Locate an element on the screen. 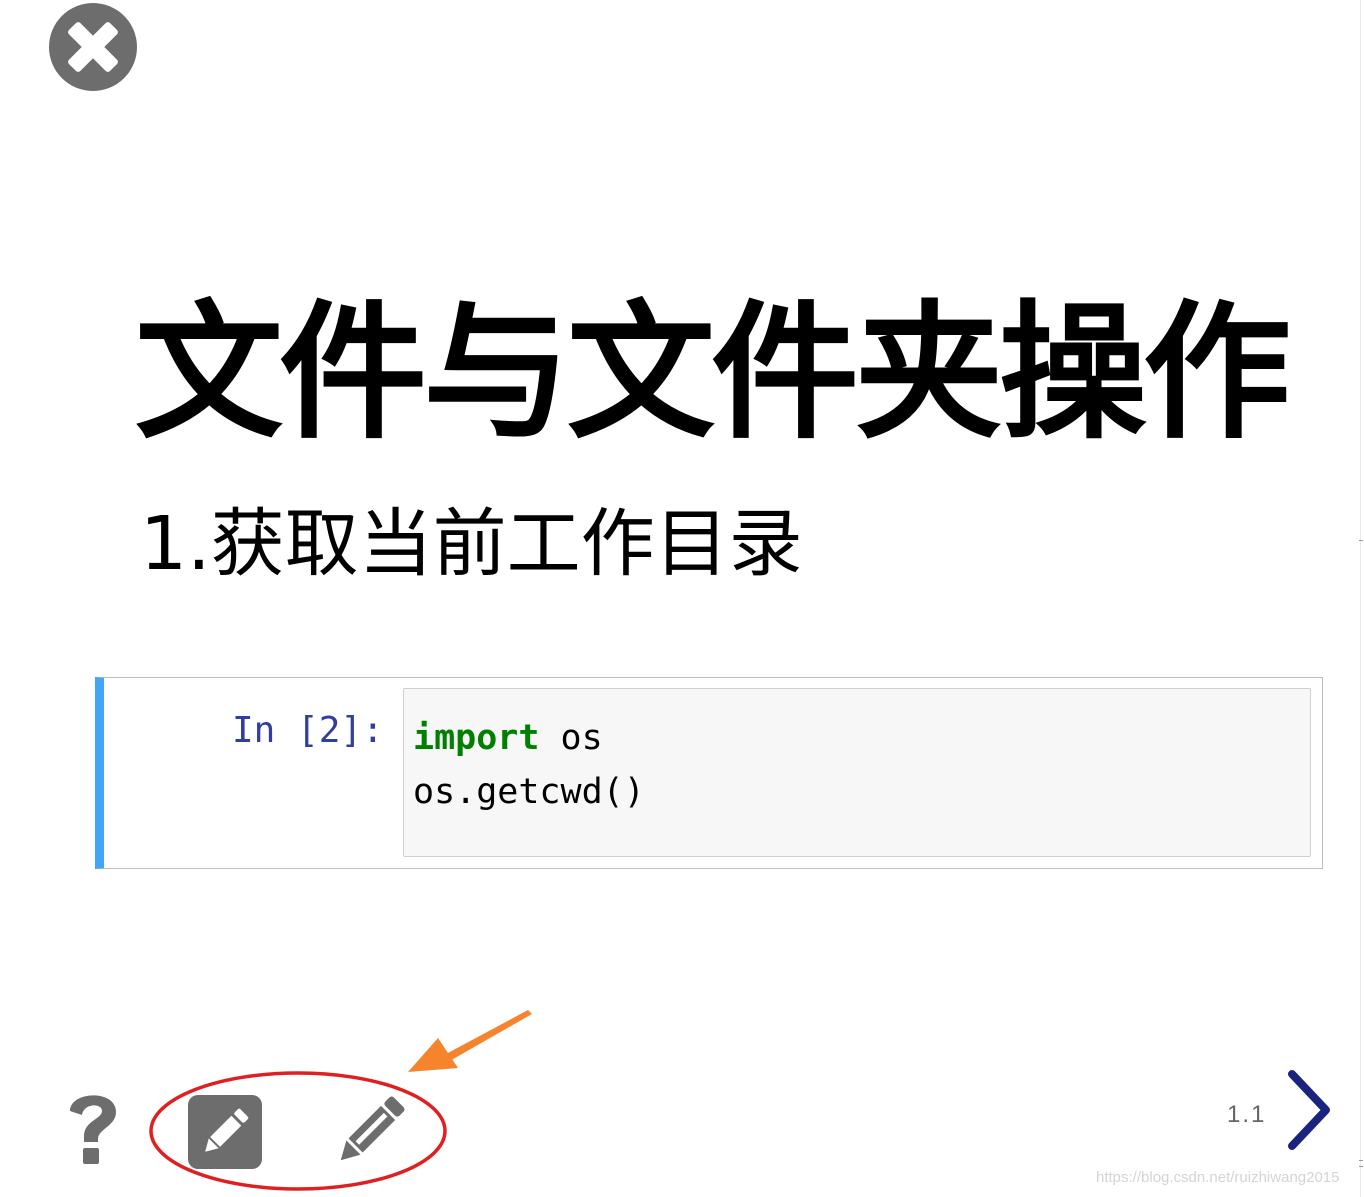 The height and width of the screenshot is (1197, 1364). next-slide-button is located at coordinates (1310, 1110).